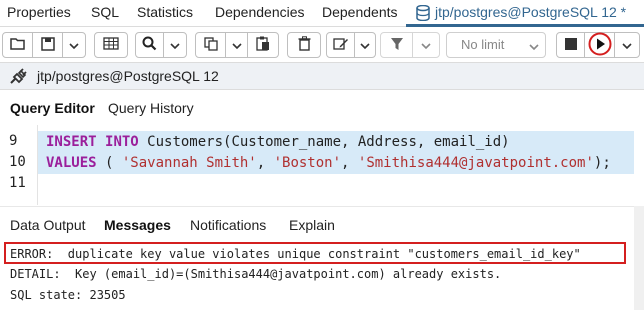 The width and height of the screenshot is (644, 310). I want to click on paste-icon, so click(263, 45).